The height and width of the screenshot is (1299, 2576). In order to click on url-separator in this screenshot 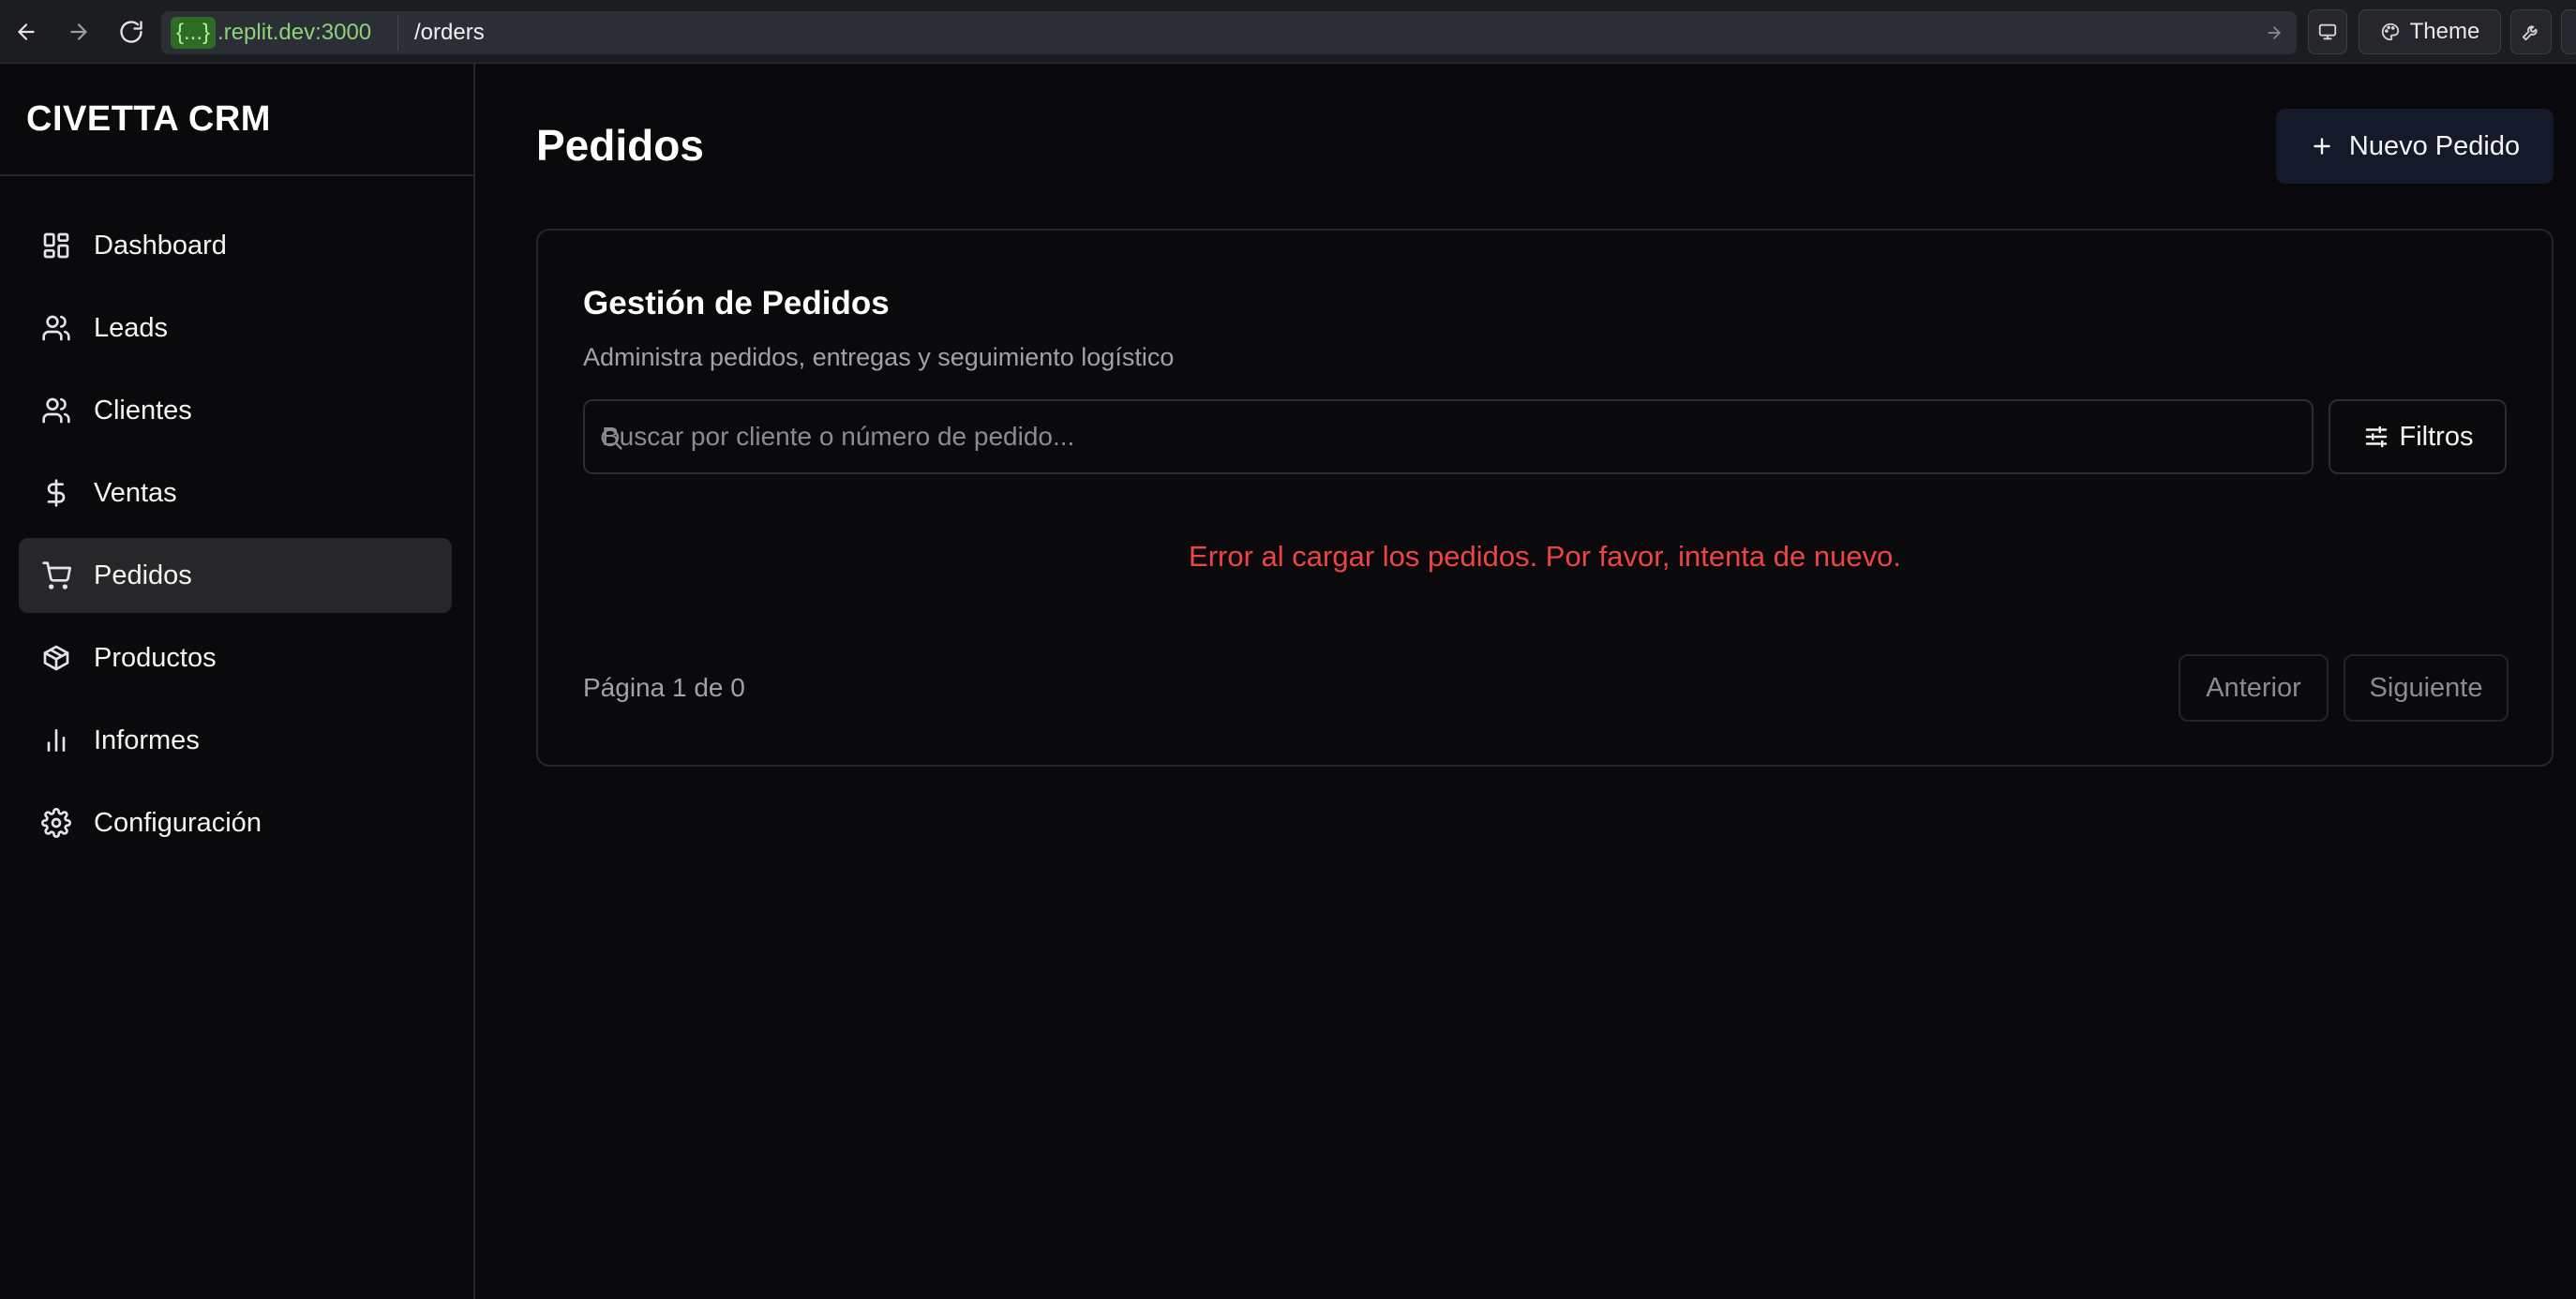, I will do `click(398, 33)`.